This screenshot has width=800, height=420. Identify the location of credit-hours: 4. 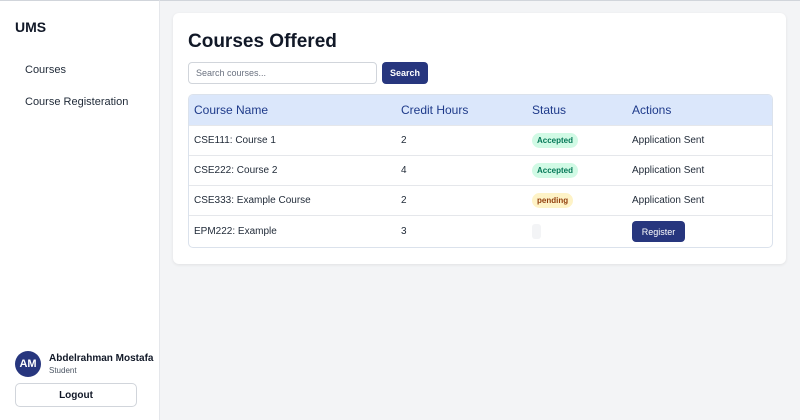
(404, 170).